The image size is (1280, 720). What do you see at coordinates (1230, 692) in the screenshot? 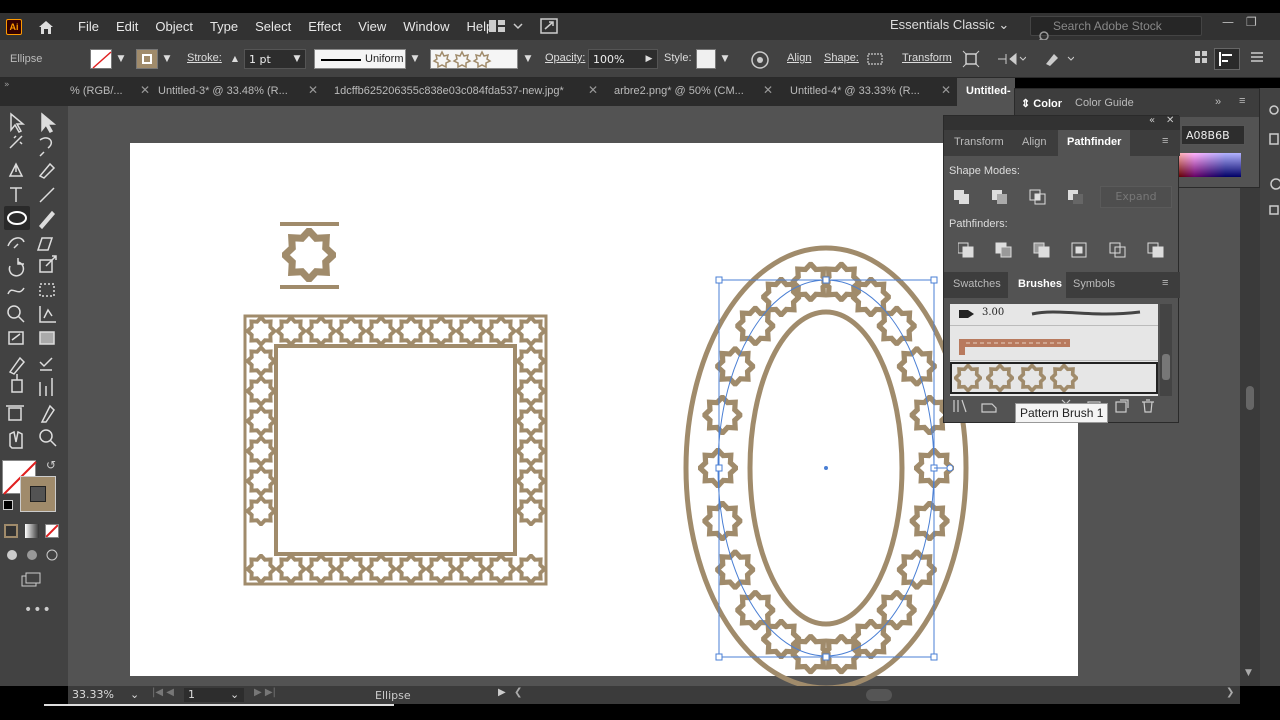
I see `hscroll-right-icon: ❯` at bounding box center [1230, 692].